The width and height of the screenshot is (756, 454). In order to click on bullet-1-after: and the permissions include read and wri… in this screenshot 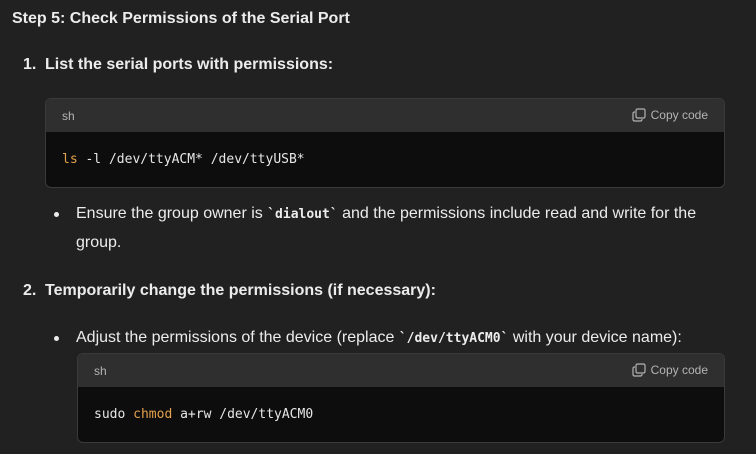, I will do `click(517, 213)`.